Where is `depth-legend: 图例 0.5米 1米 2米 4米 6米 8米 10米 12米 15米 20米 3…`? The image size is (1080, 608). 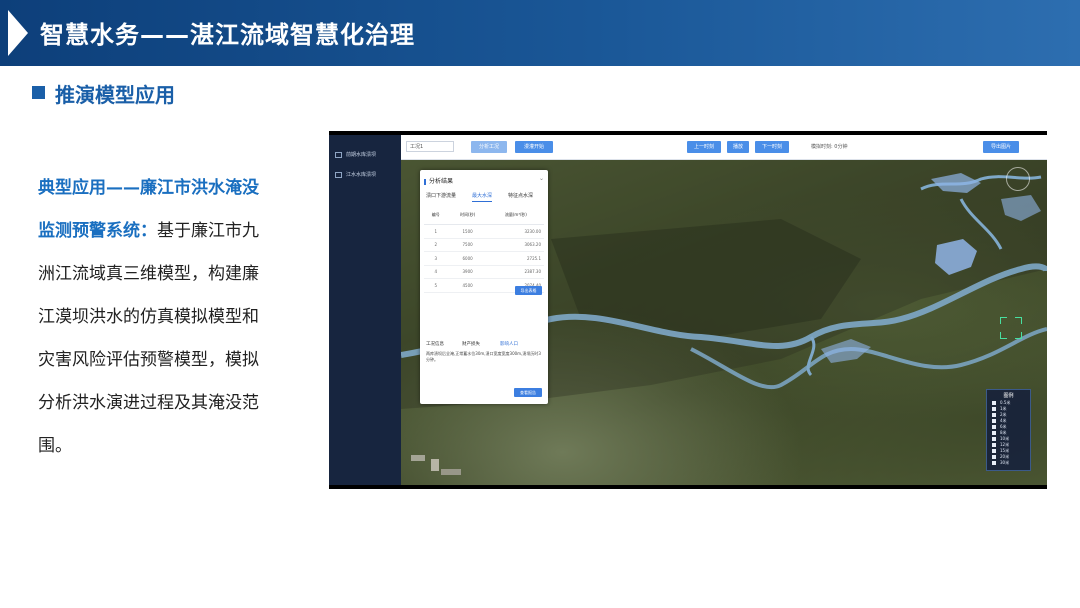 depth-legend: 图例 0.5米 1米 2米 4米 6米 8米 10米 12米 15米 20米 3… is located at coordinates (1008, 430).